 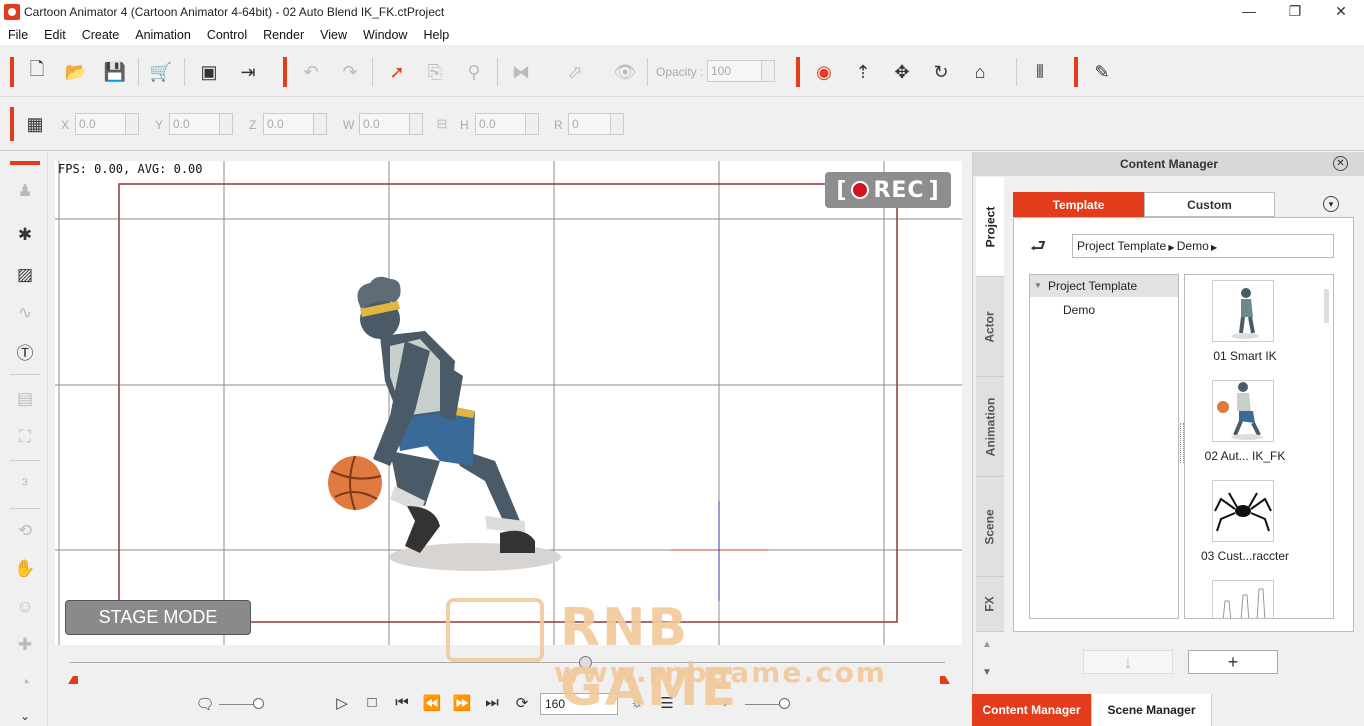 What do you see at coordinates (1340, 163) in the screenshot?
I see `panel-close-icon: ✕` at bounding box center [1340, 163].